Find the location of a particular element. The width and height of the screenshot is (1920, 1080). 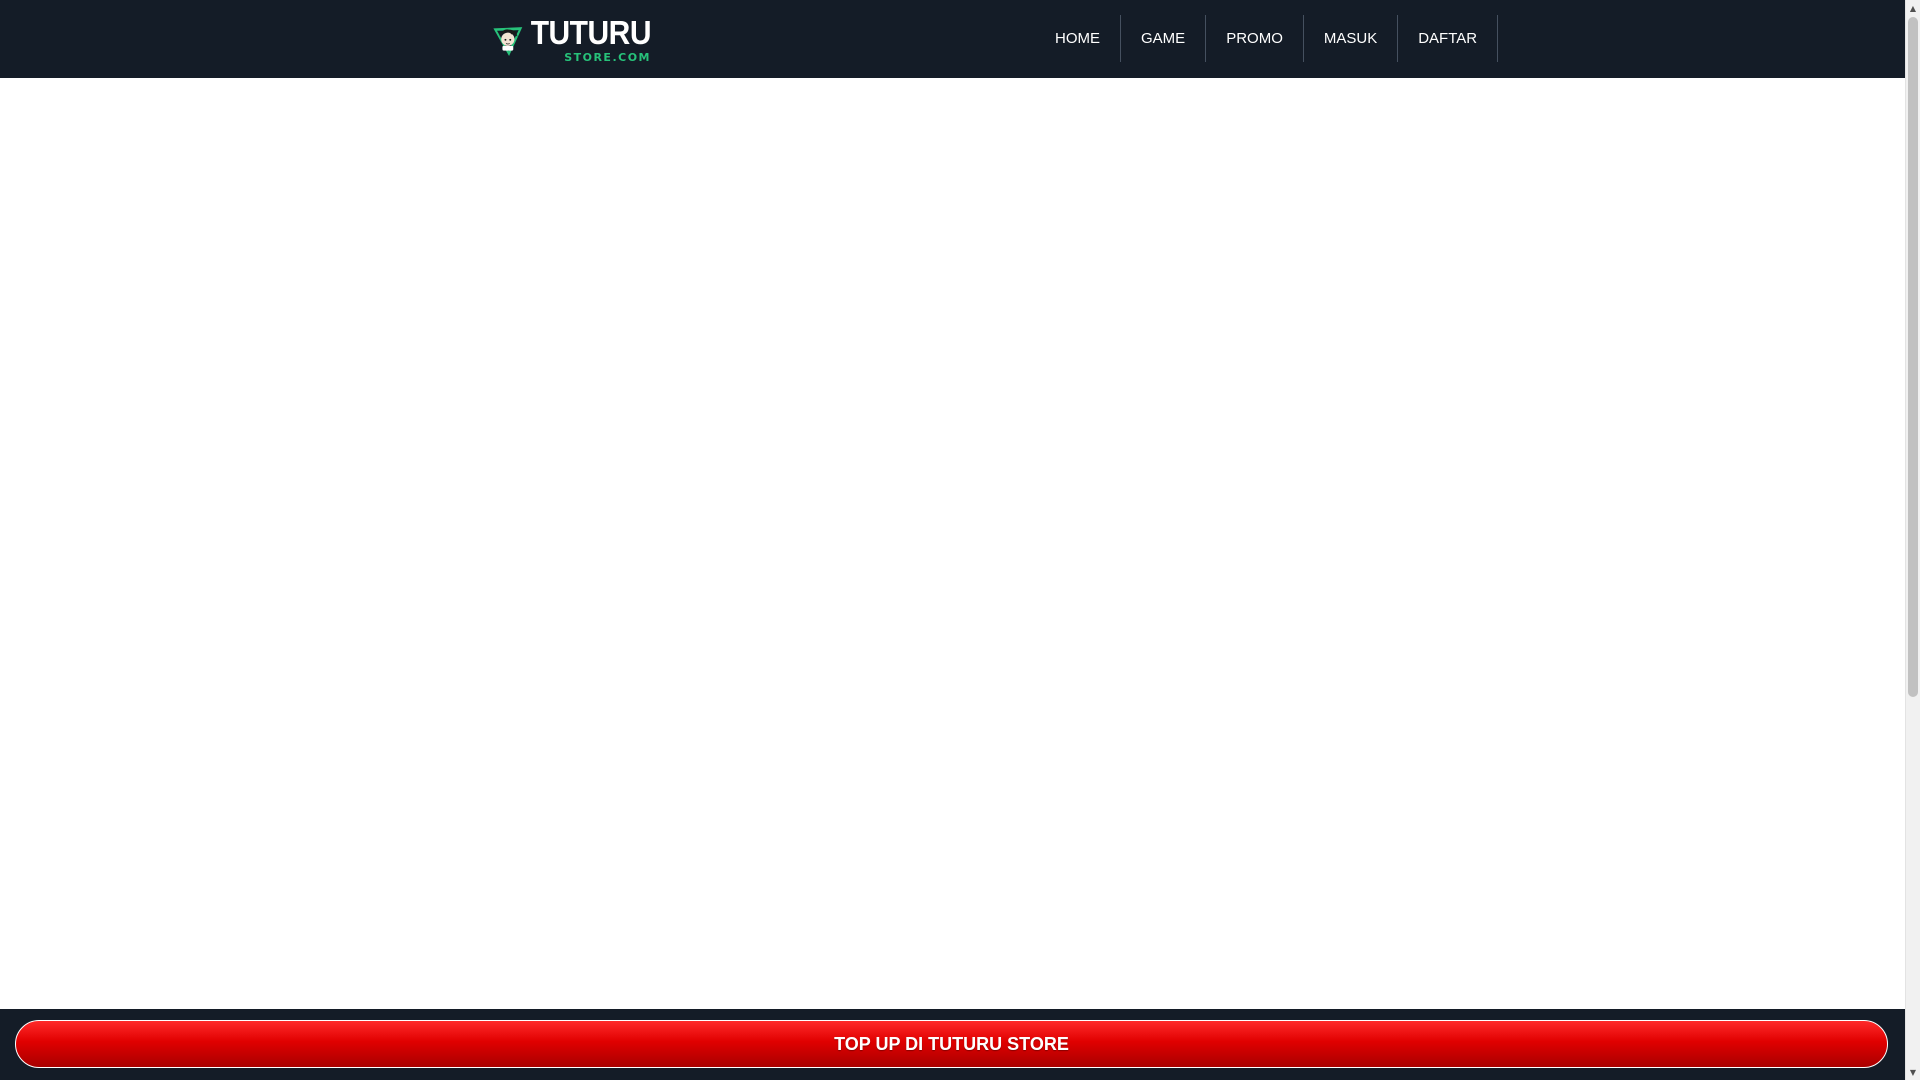

mascot-shield-icon is located at coordinates (508, 42).